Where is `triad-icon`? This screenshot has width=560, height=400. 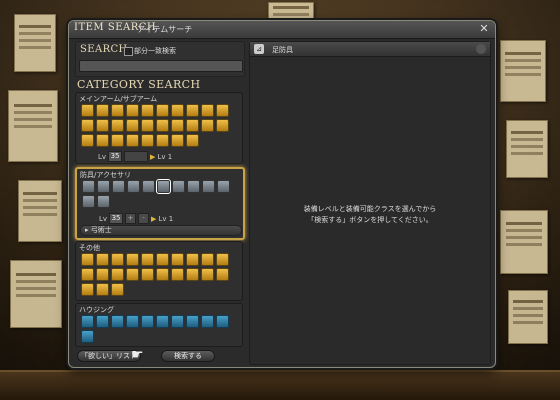
triad-icon is located at coordinates (117, 289).